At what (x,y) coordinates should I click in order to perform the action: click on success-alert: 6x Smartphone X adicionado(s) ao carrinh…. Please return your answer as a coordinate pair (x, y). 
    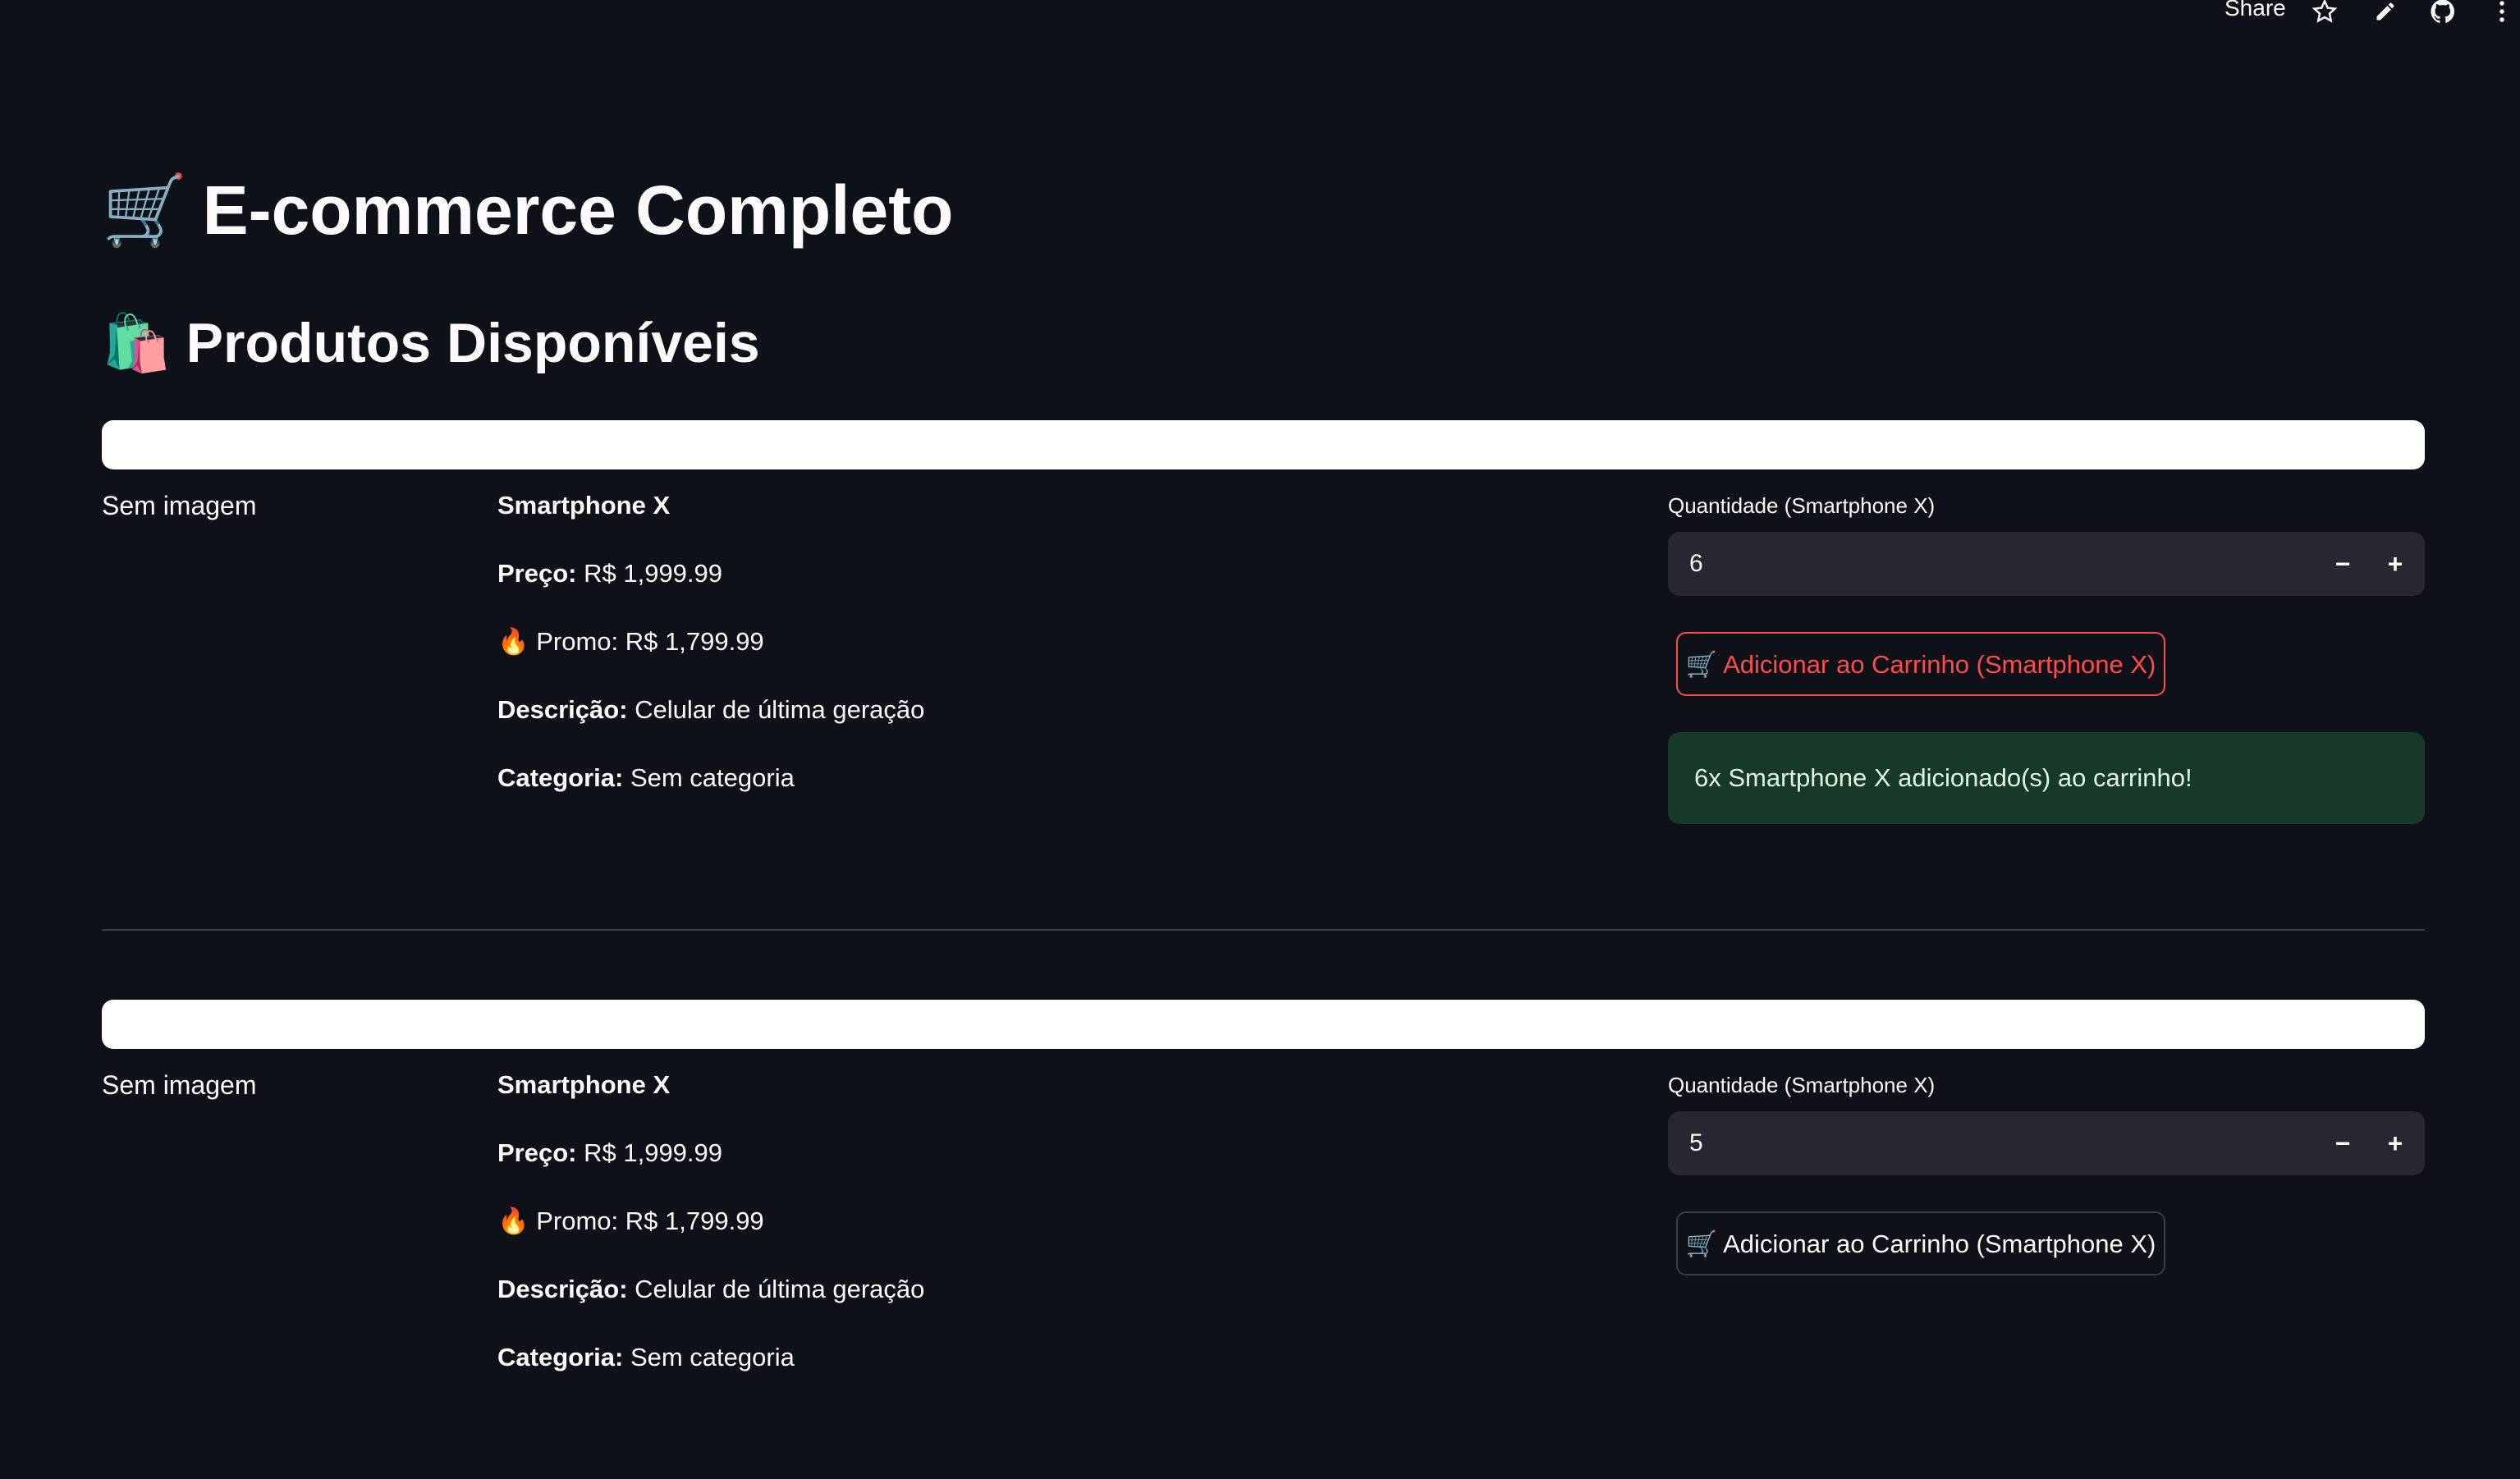
    Looking at the image, I should click on (2046, 778).